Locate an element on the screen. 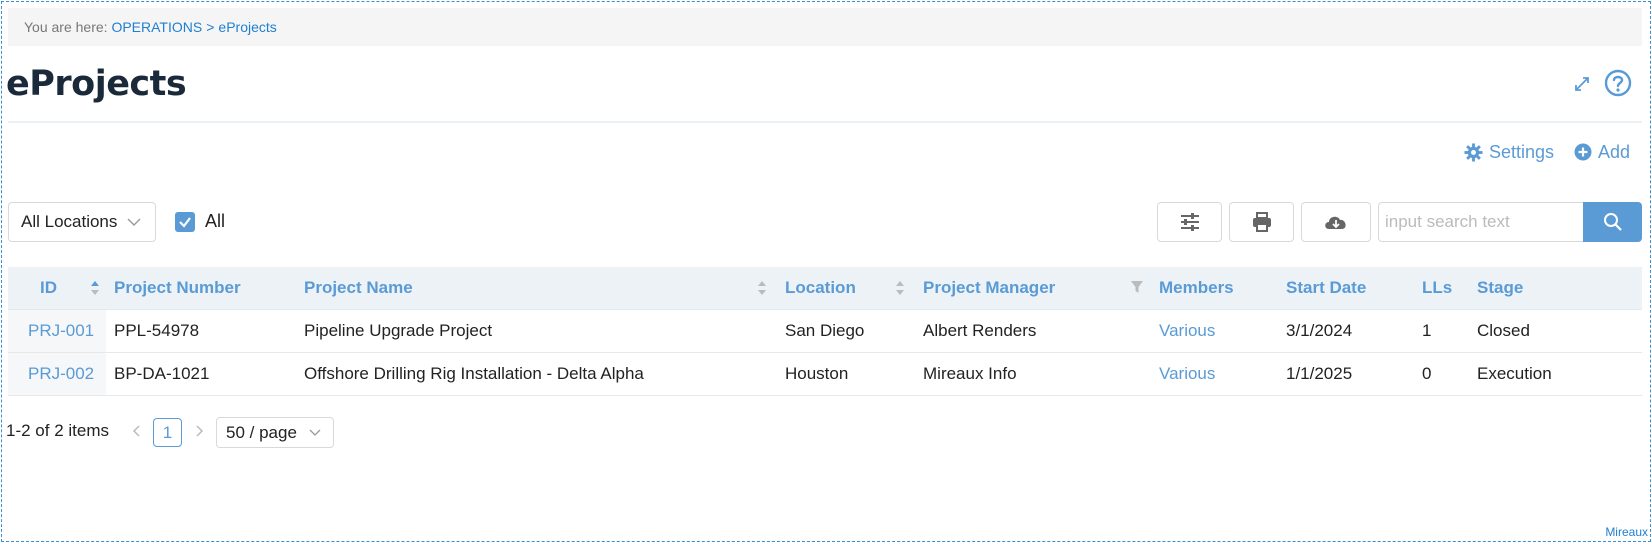 The width and height of the screenshot is (1652, 543). sliders-icon is located at coordinates (1189, 222).